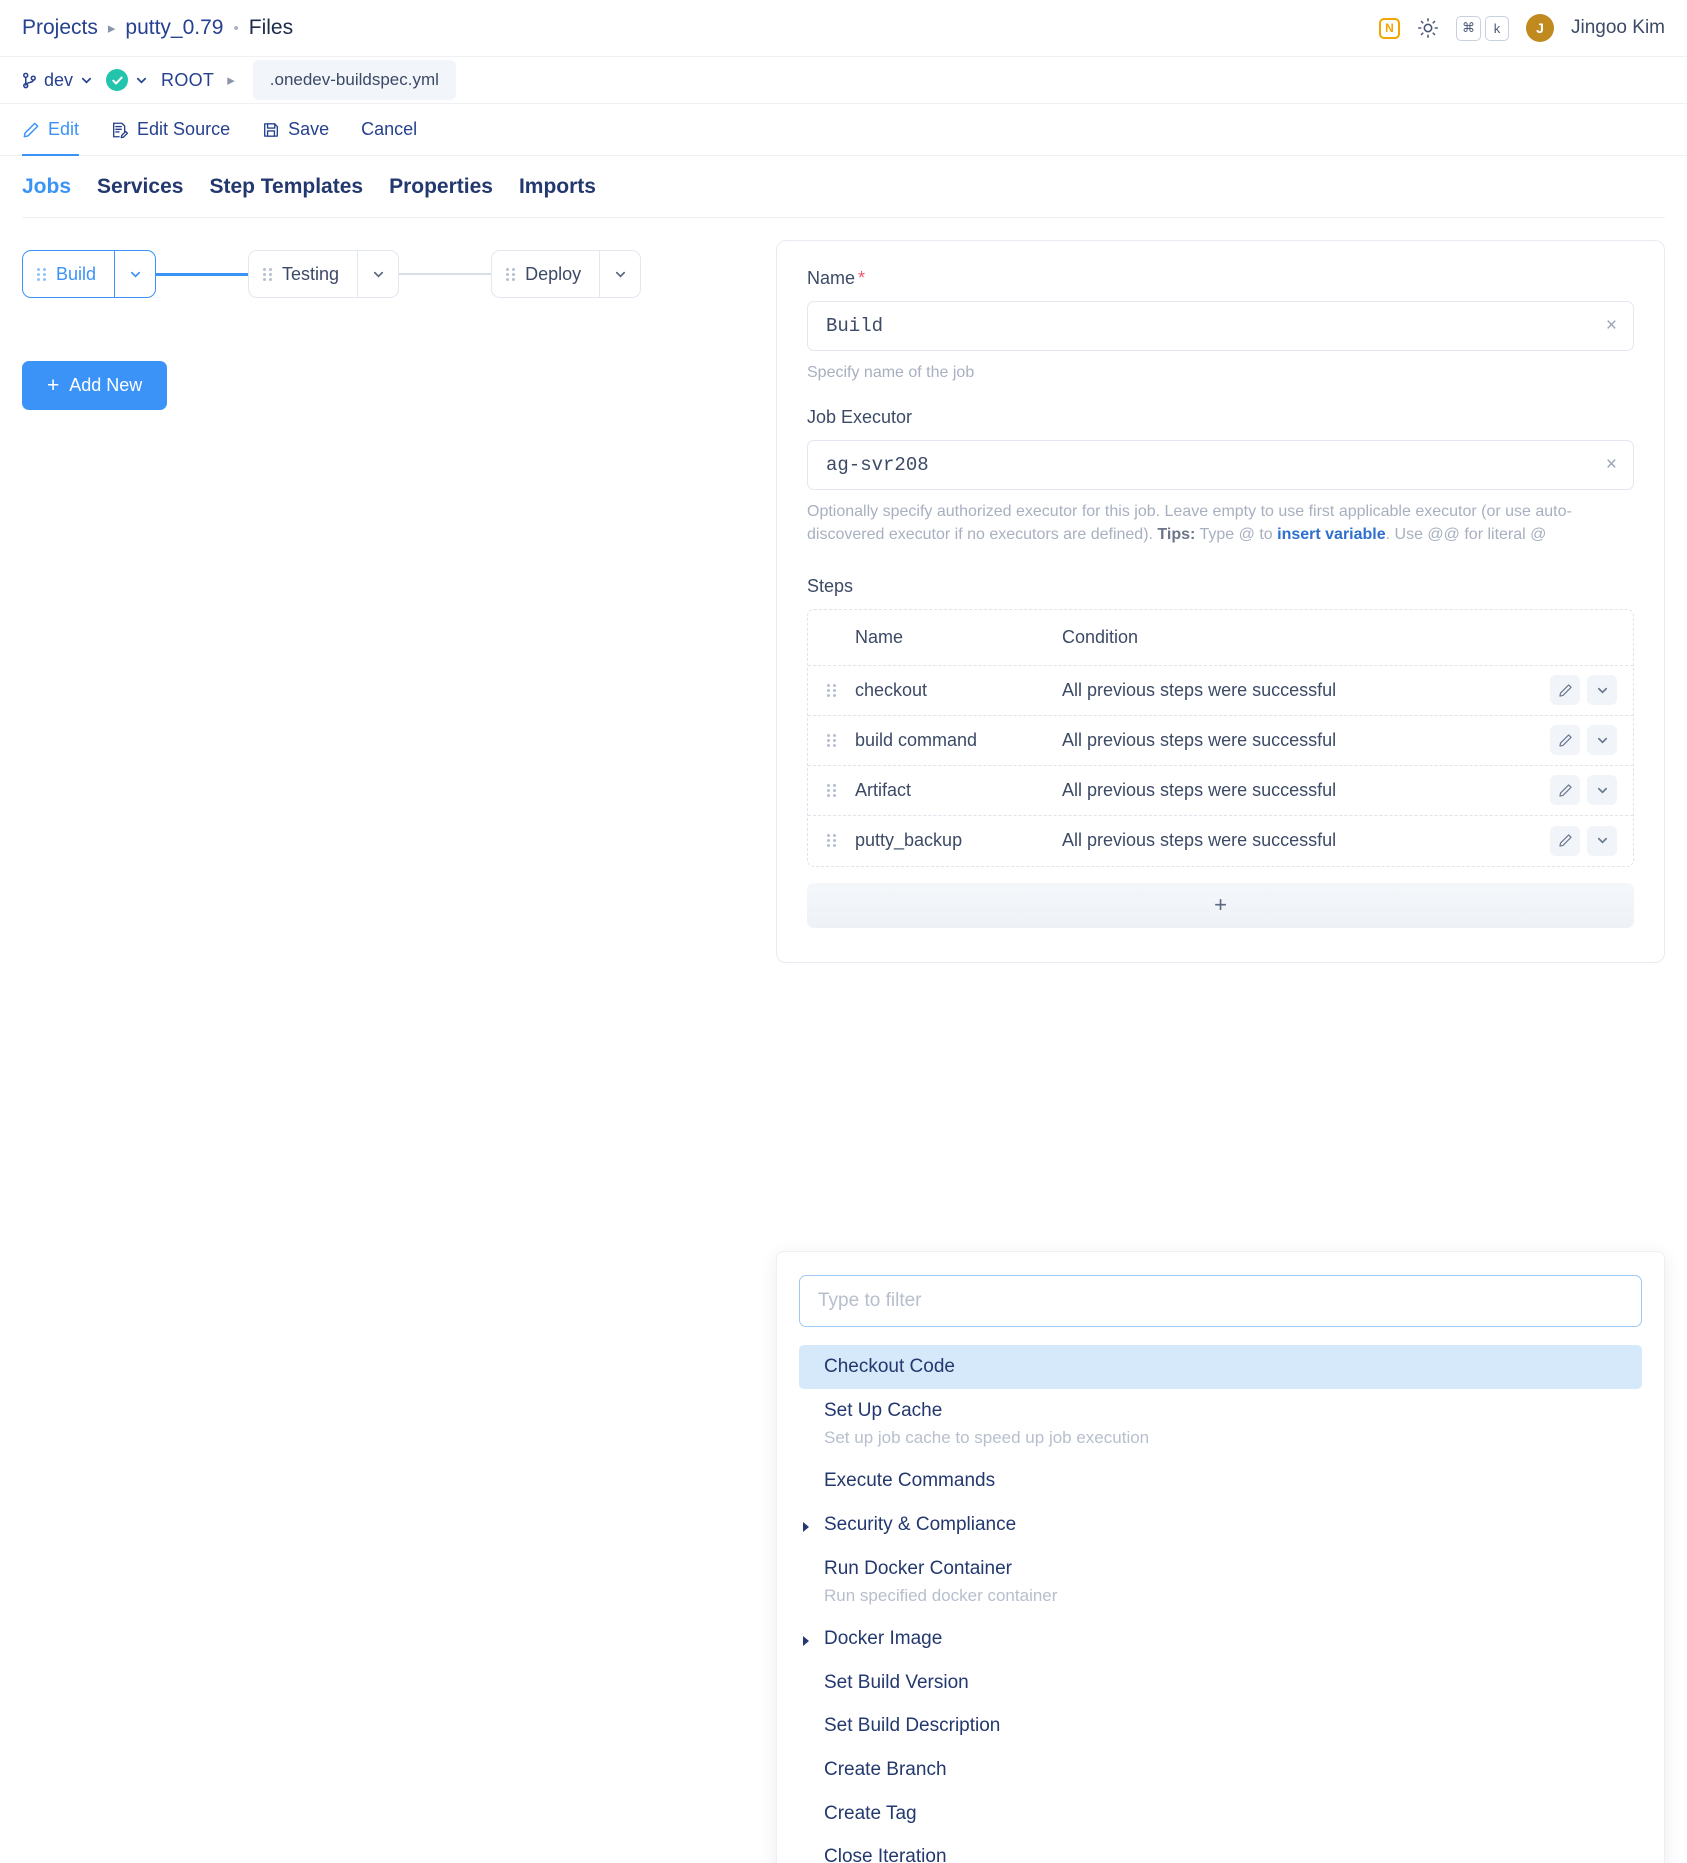 The image size is (1687, 1863). I want to click on menu-item-close-iteration: Close Iteration, so click(1220, 1849).